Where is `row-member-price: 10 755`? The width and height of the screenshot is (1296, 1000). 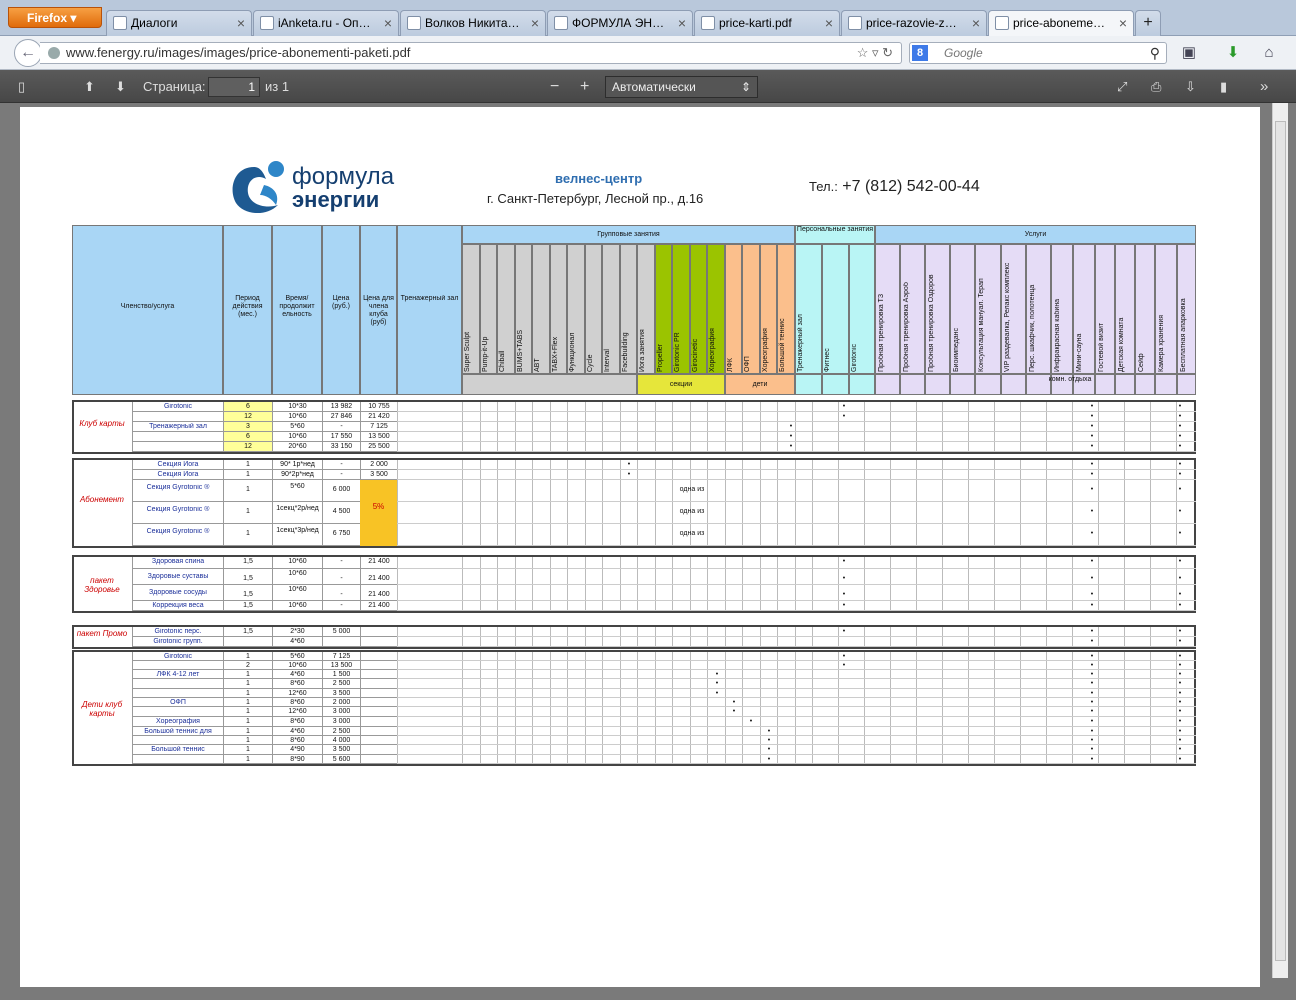 row-member-price: 10 755 is located at coordinates (378, 407).